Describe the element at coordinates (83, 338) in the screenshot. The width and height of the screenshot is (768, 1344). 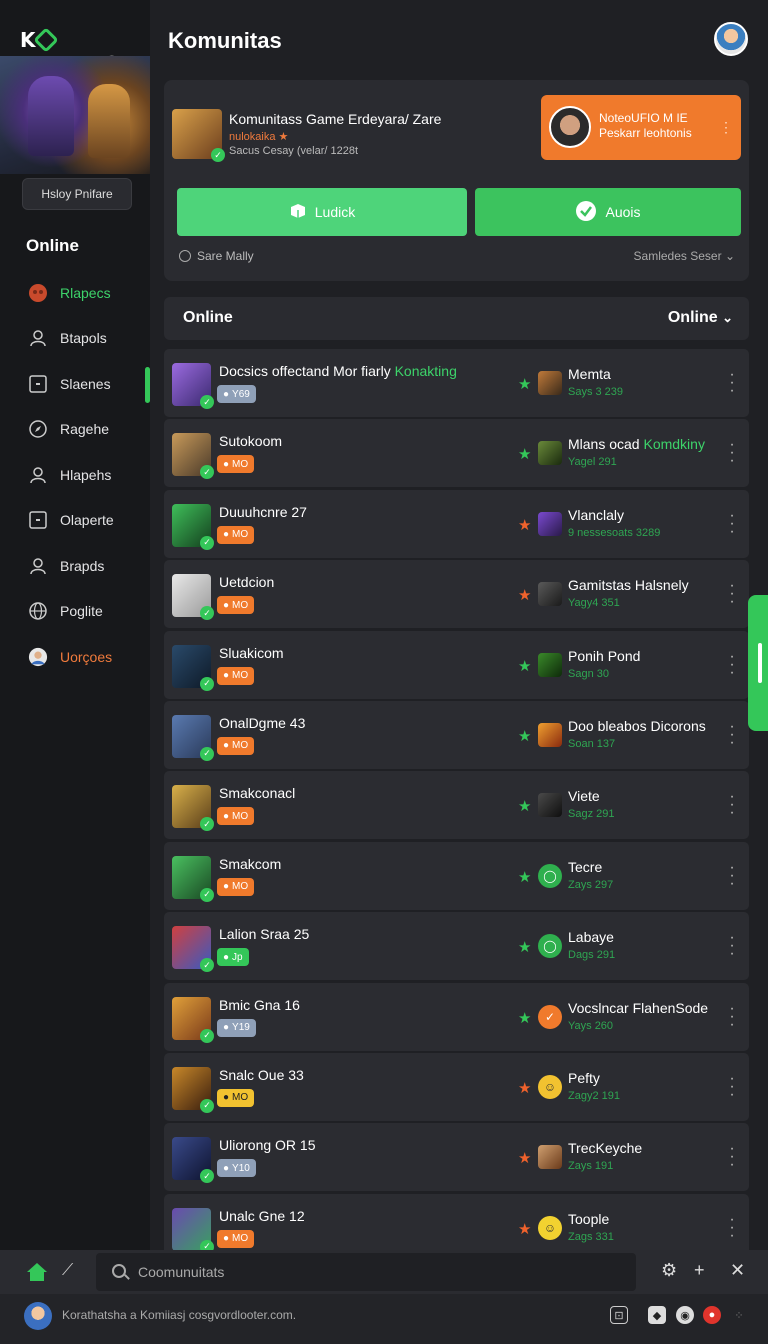
I see `sidebar-item-label: Btapols` at that location.